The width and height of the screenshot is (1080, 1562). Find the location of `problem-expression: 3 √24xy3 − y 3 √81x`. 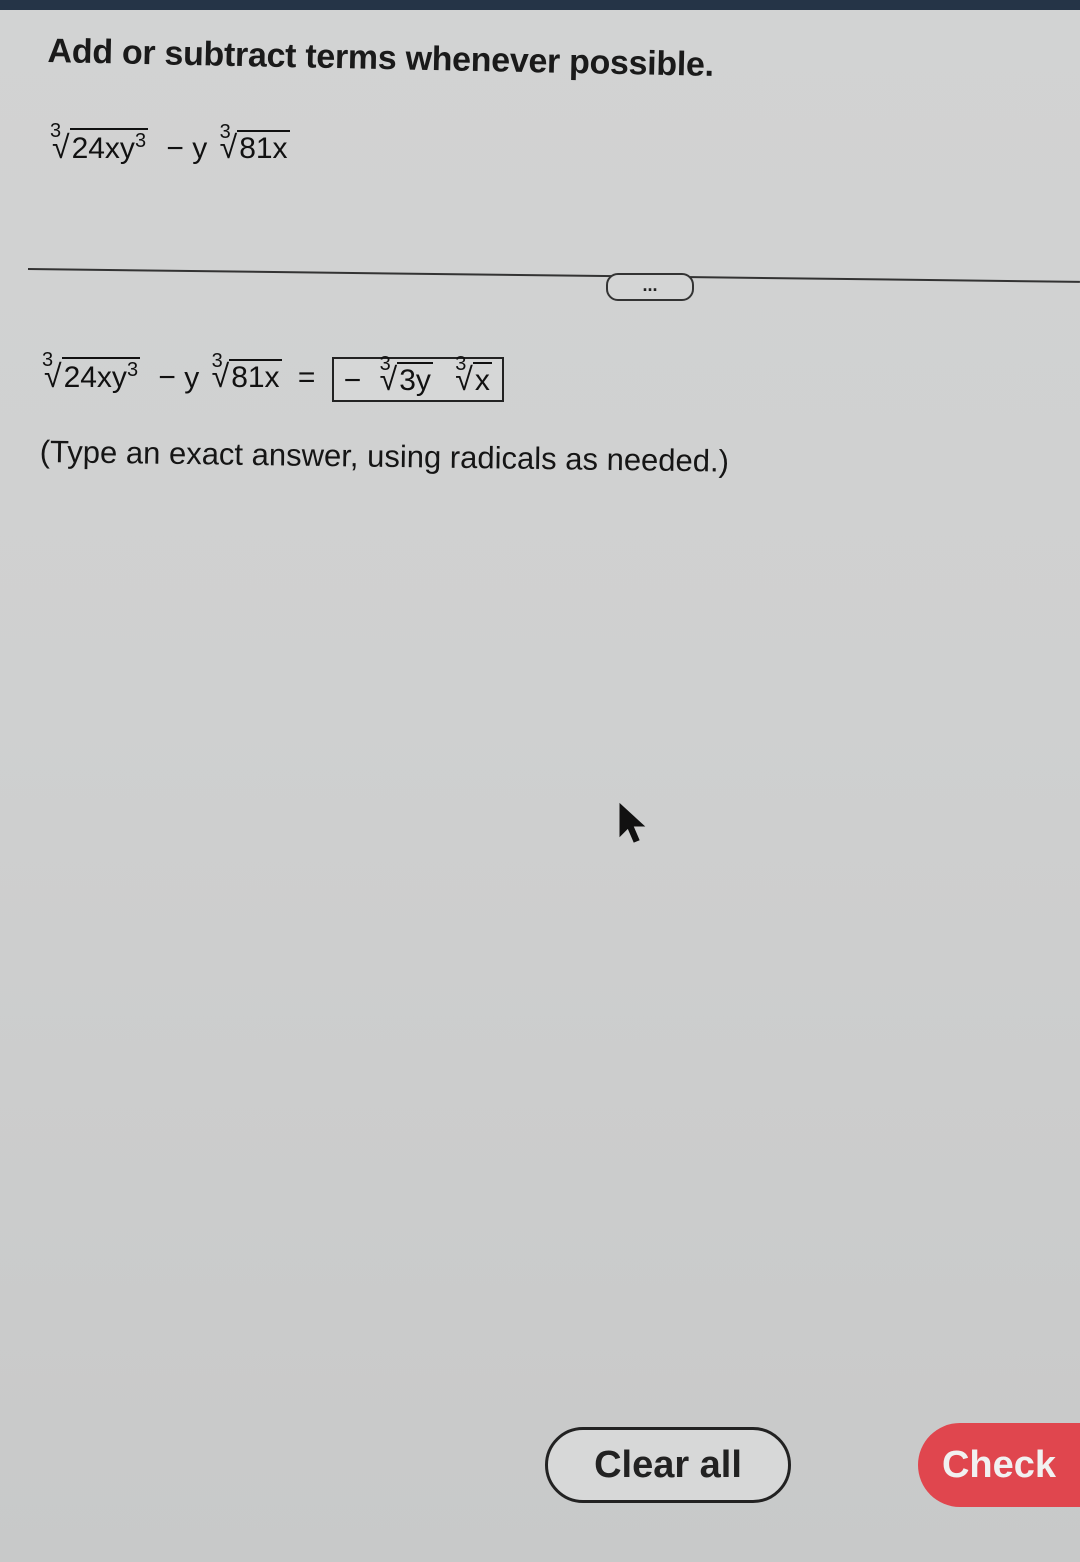

problem-expression: 3 √24xy3 − y 3 √81x is located at coordinates (170, 143).